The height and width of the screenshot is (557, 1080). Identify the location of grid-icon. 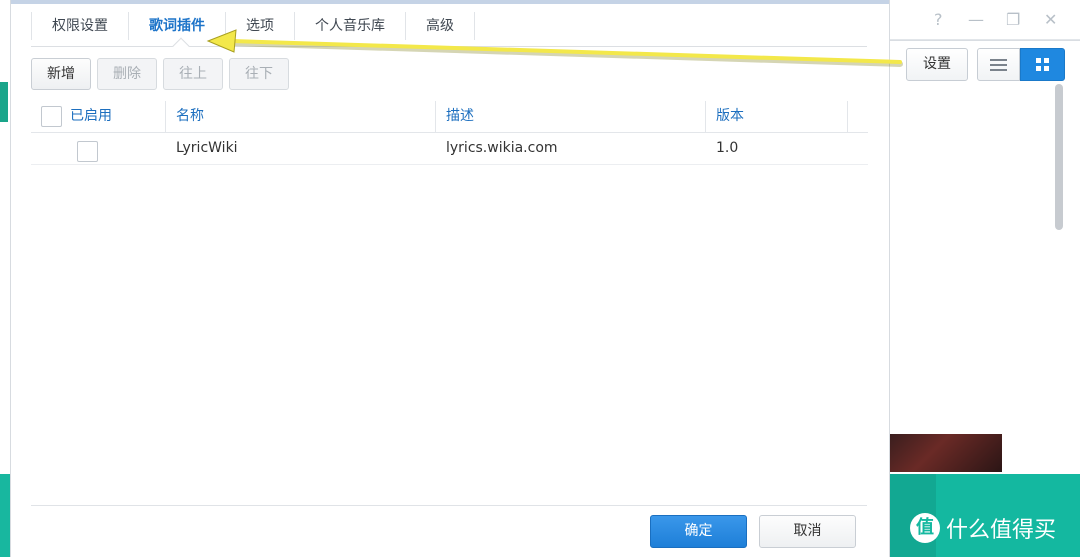
(1042, 64).